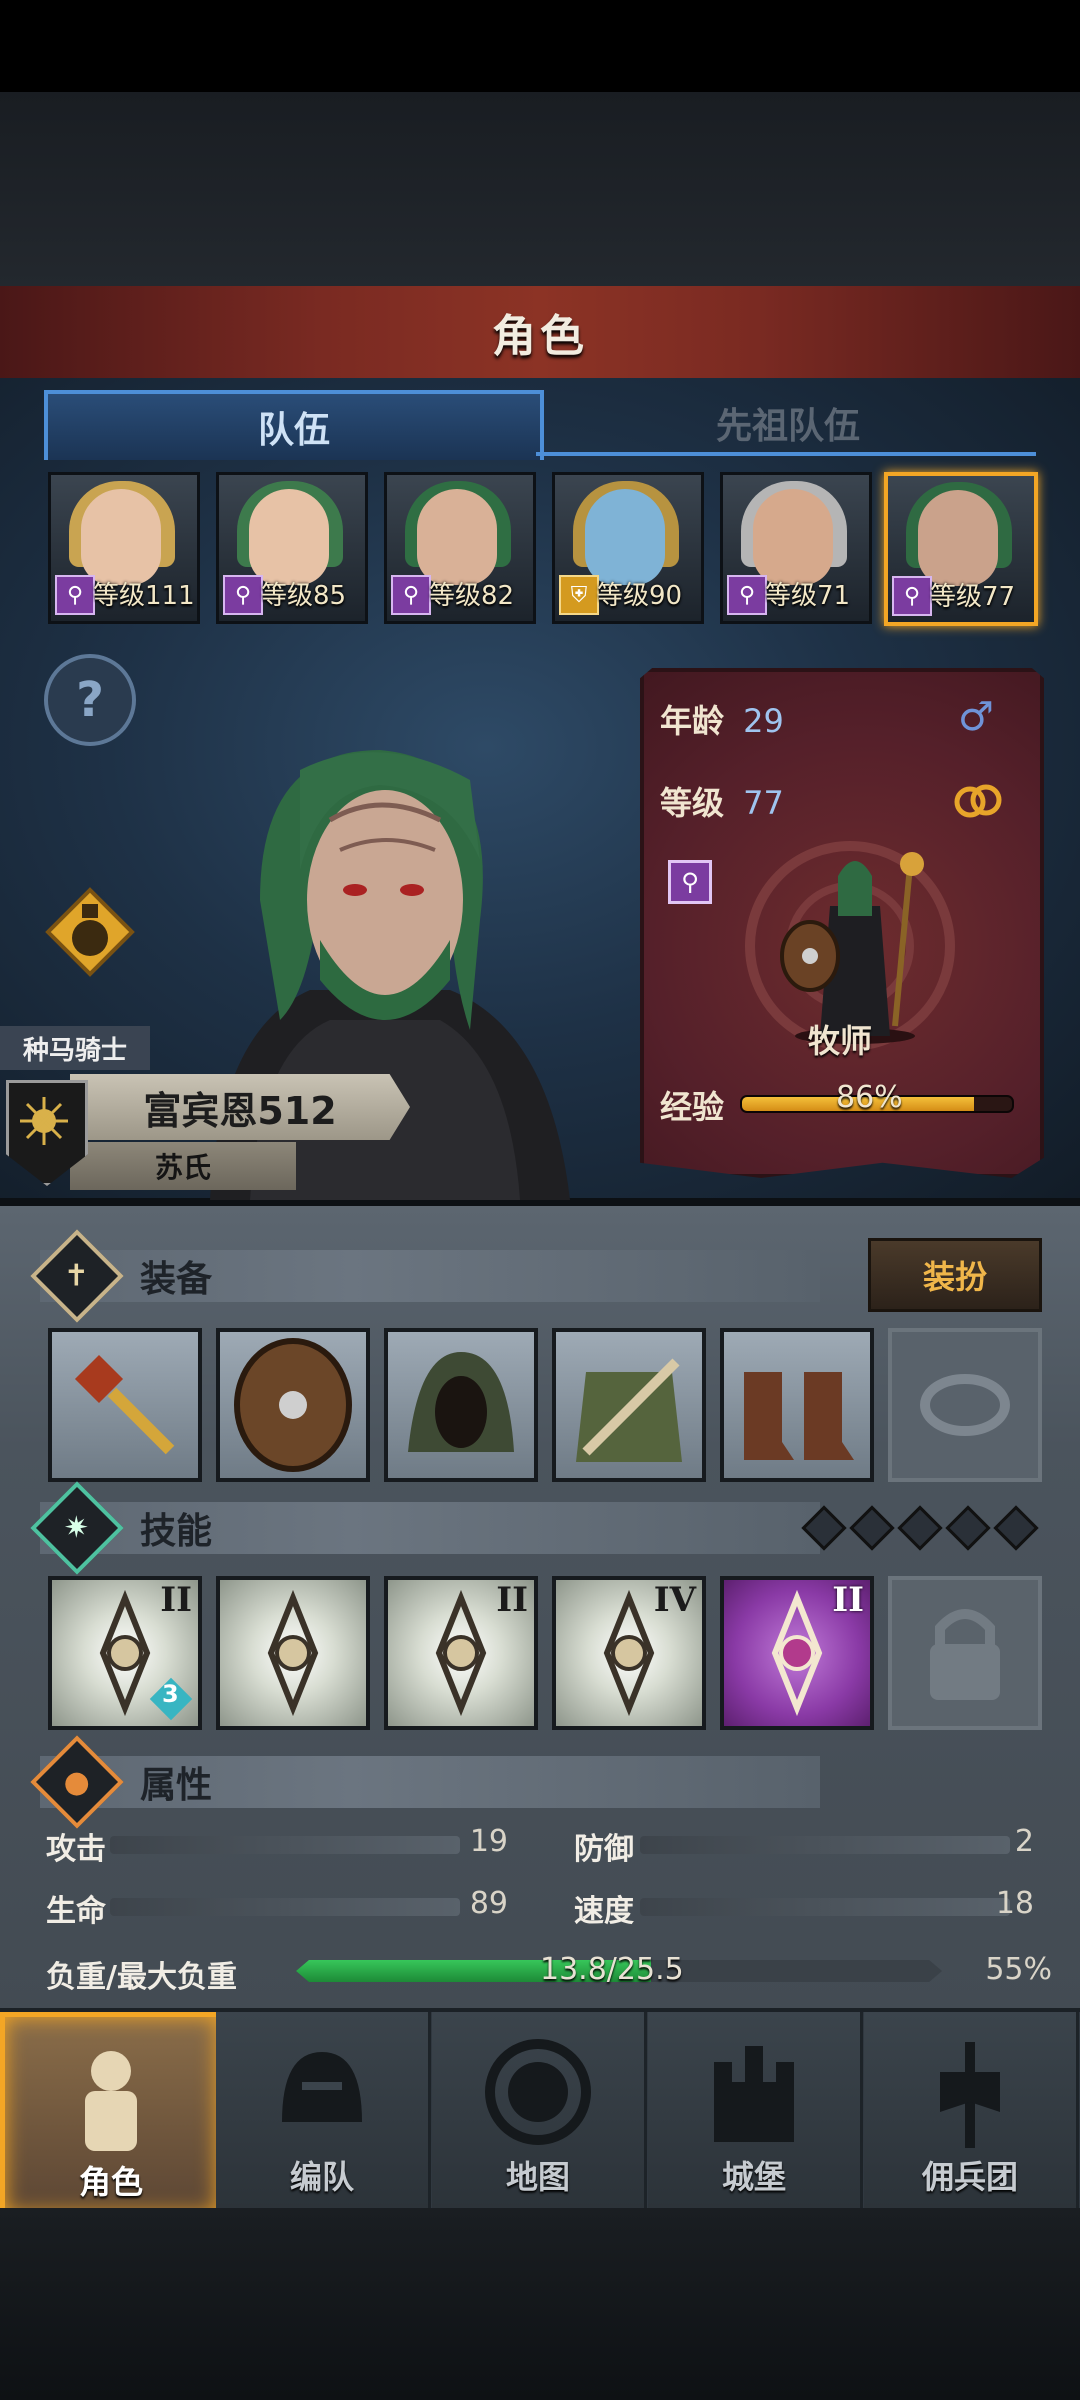  I want to click on roster-level: 等级85, so click(304, 596).